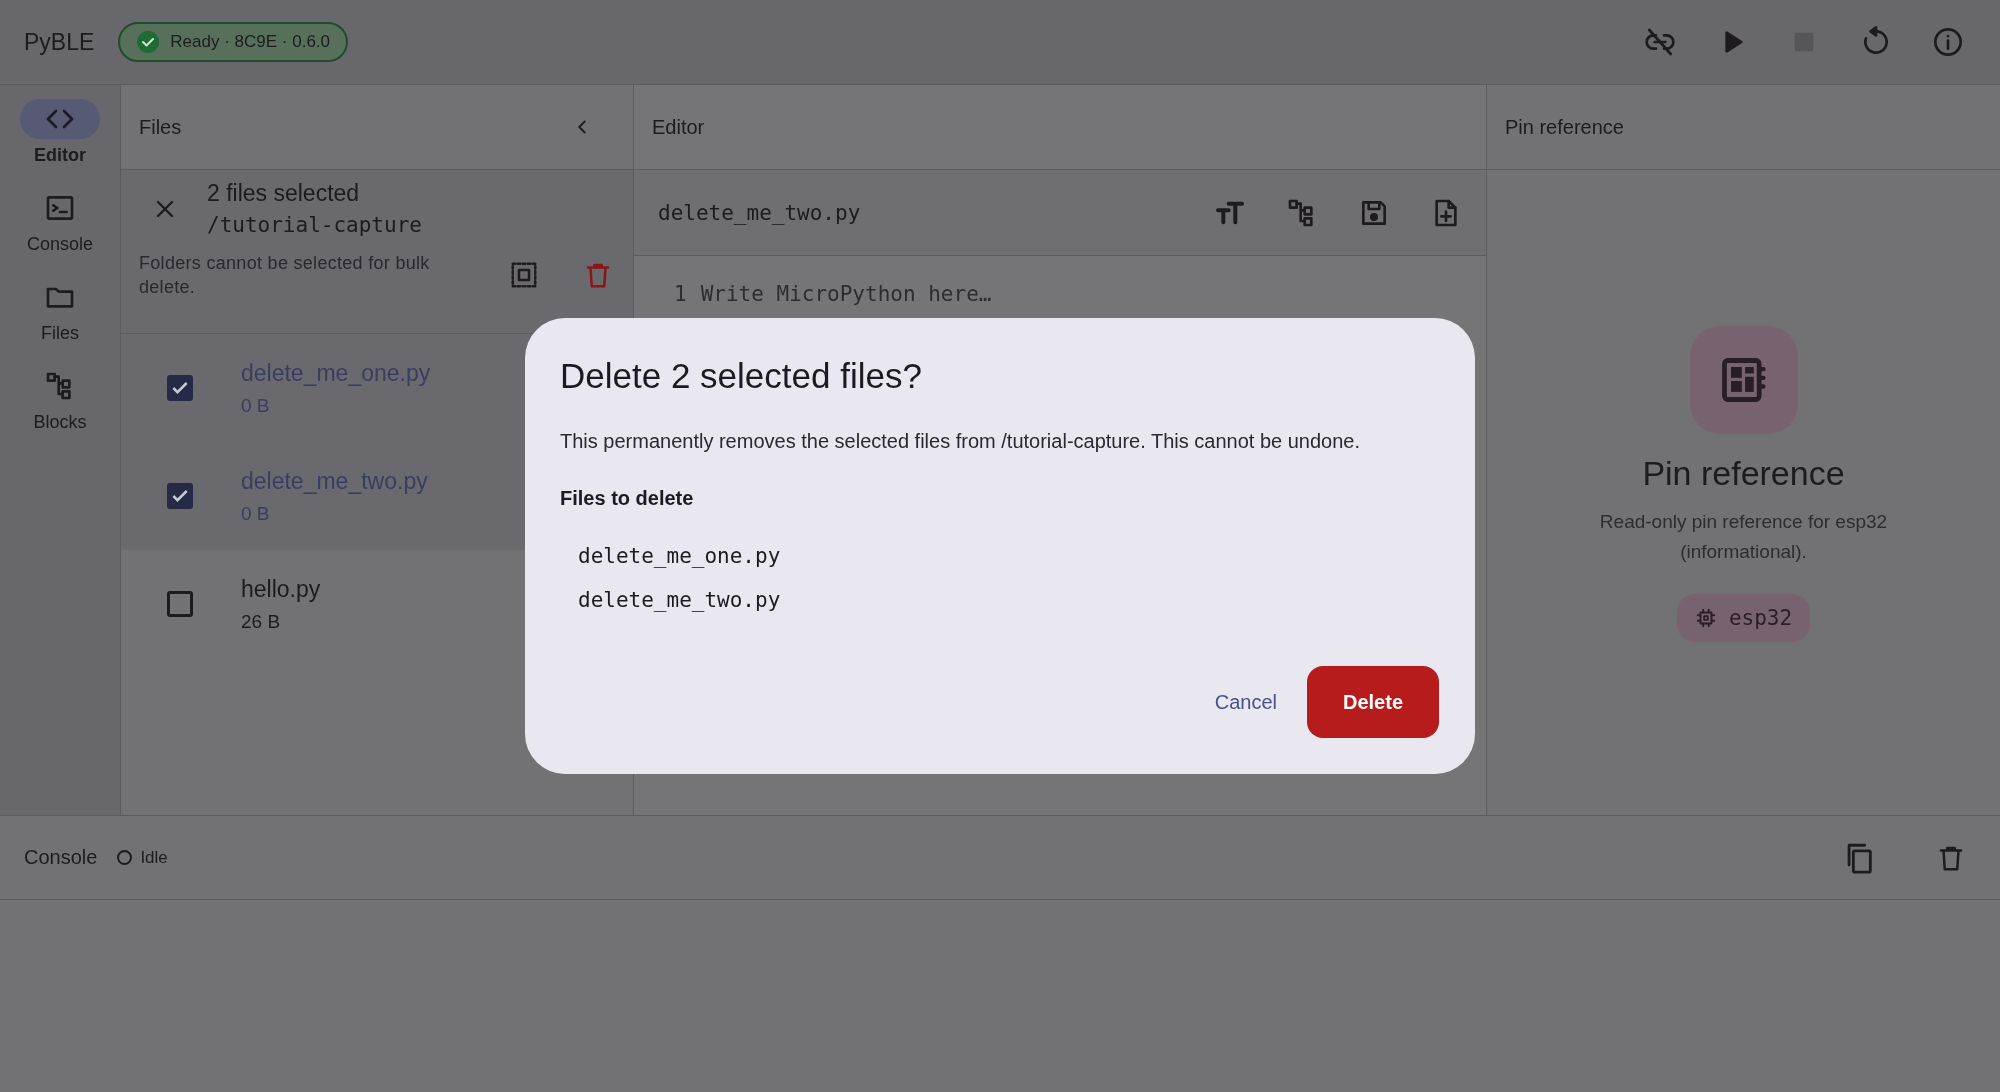 This screenshot has height=1092, width=2000. What do you see at coordinates (1660, 42) in the screenshot?
I see `unlink-icon` at bounding box center [1660, 42].